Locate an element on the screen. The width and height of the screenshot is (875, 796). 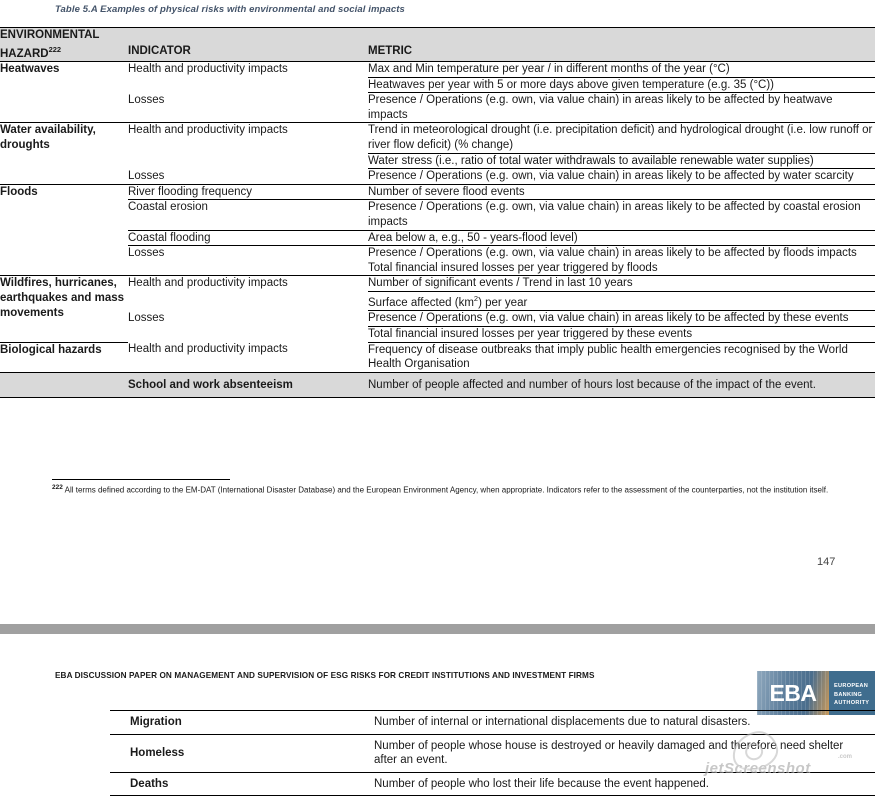
page-number: 147 is located at coordinates (826, 562).